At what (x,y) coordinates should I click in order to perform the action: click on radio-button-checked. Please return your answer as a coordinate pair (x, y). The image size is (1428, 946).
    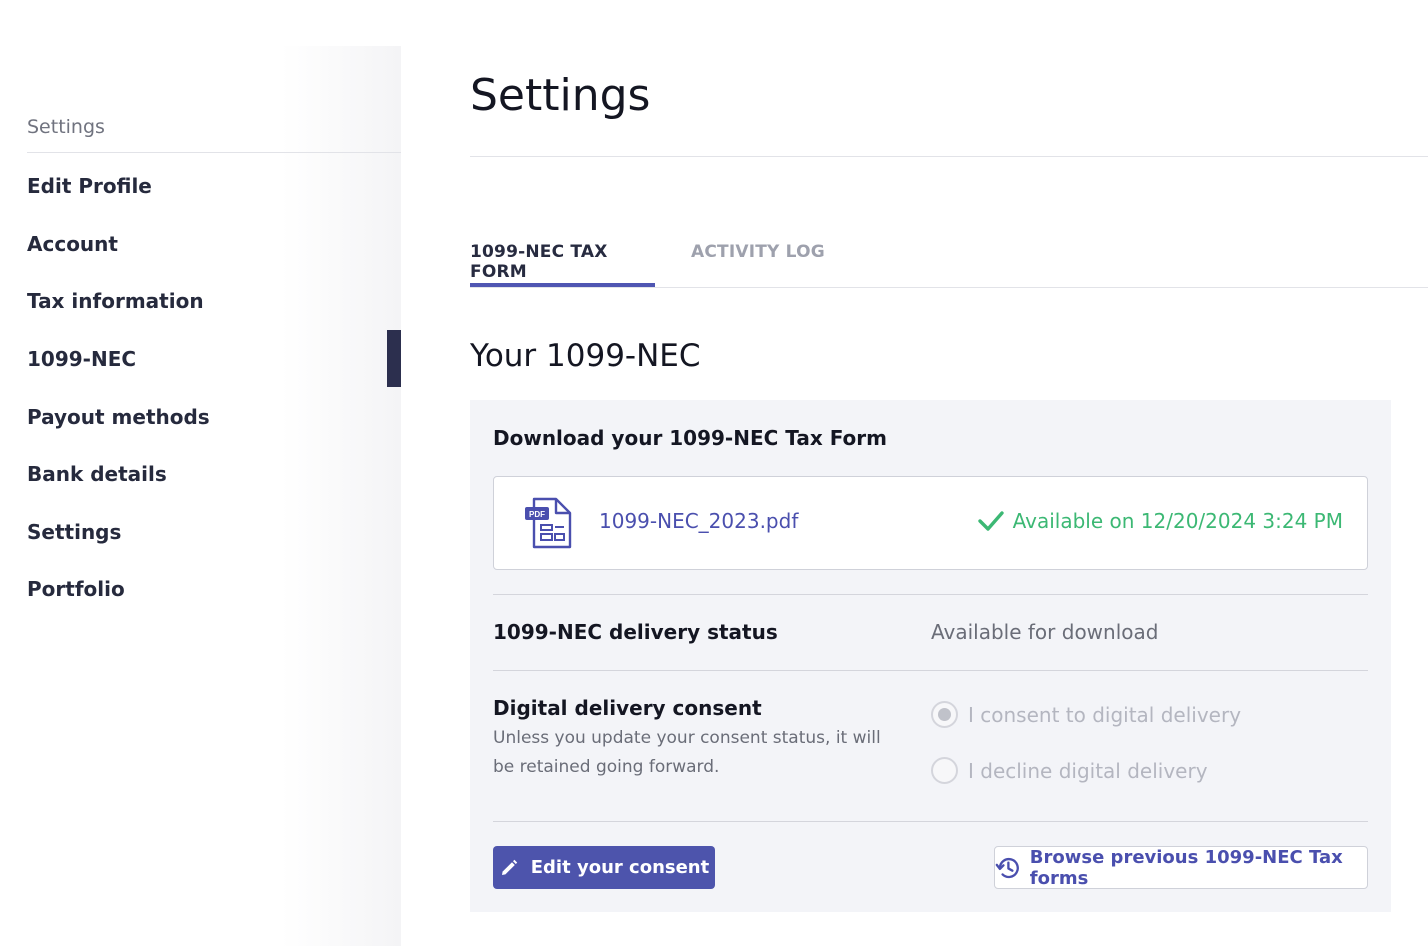
    Looking at the image, I should click on (944, 714).